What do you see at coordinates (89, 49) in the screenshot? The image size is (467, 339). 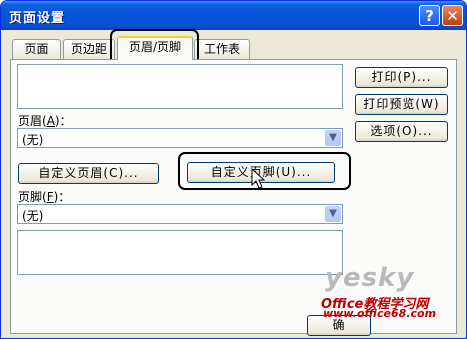 I see `tab-margins: 页边距` at bounding box center [89, 49].